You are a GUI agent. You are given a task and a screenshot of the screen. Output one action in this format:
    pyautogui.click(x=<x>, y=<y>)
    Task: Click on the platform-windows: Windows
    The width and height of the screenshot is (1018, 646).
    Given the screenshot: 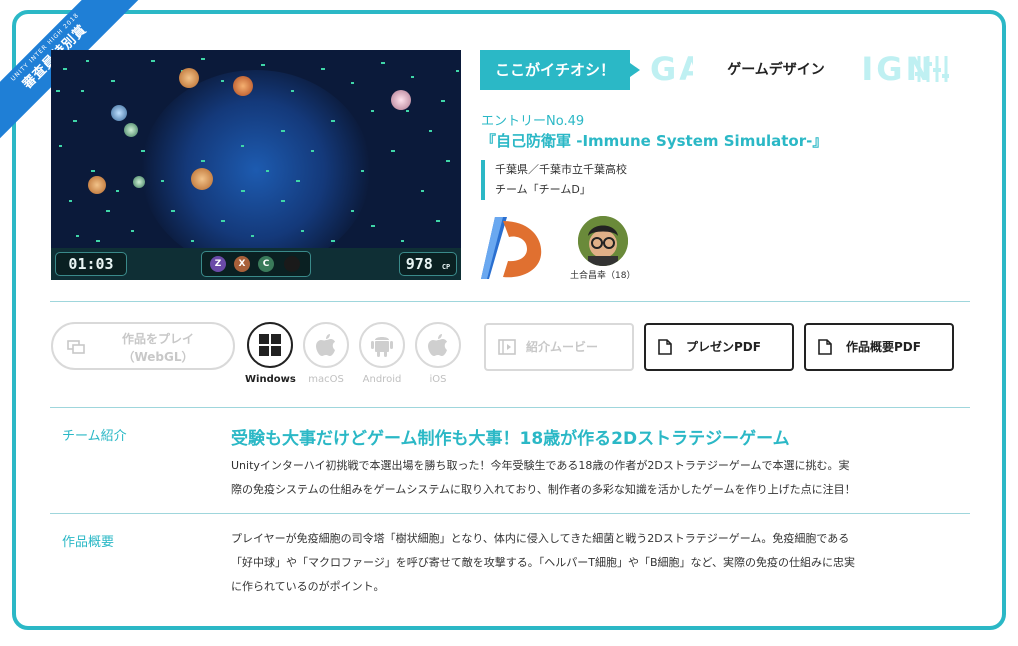 What is the action you would take?
    pyautogui.click(x=270, y=353)
    